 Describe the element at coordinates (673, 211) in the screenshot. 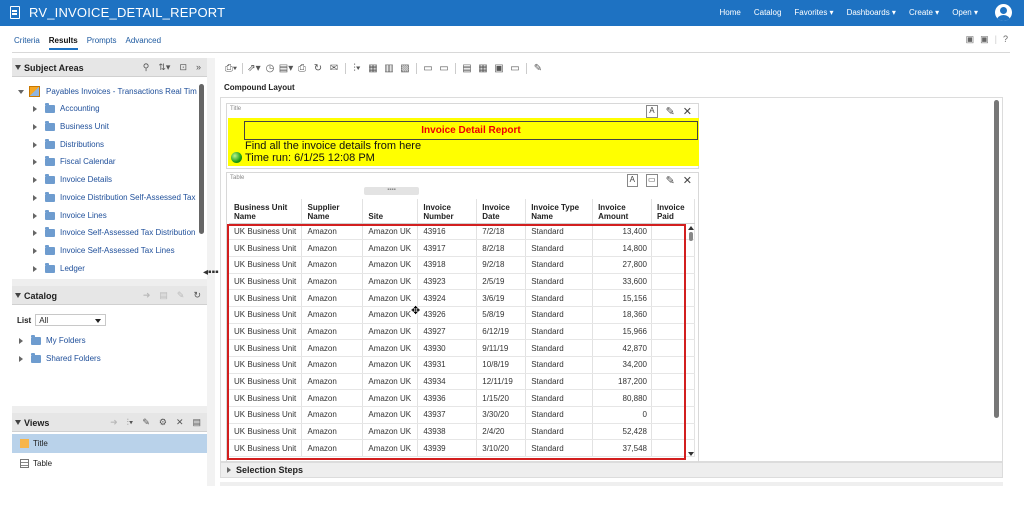

I see `column-header: Invoice Paid` at that location.